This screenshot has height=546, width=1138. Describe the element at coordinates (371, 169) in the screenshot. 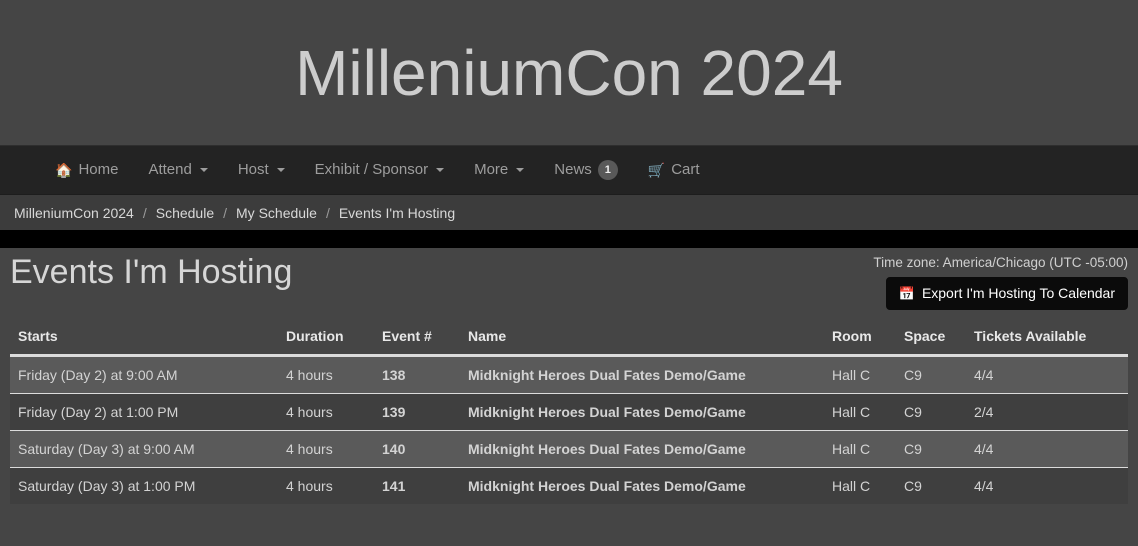

I see `nav-item-label: Exhibit / Sponsor` at that location.